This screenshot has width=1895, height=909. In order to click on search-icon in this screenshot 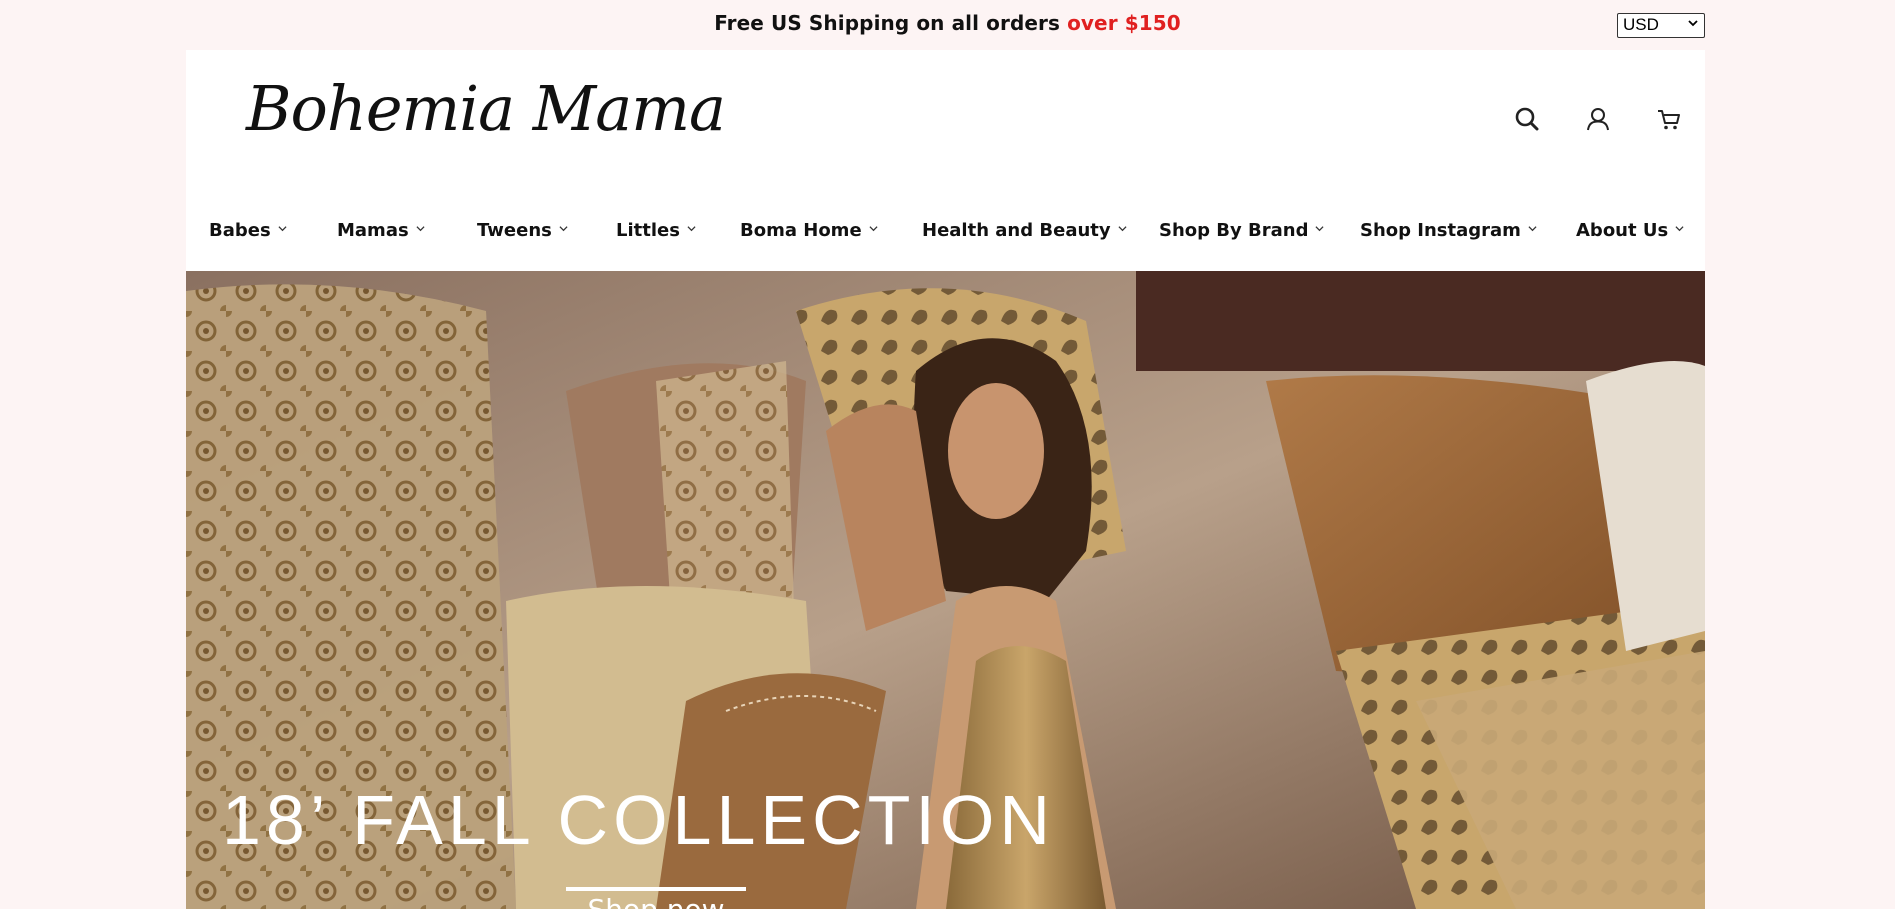, I will do `click(1527, 119)`.